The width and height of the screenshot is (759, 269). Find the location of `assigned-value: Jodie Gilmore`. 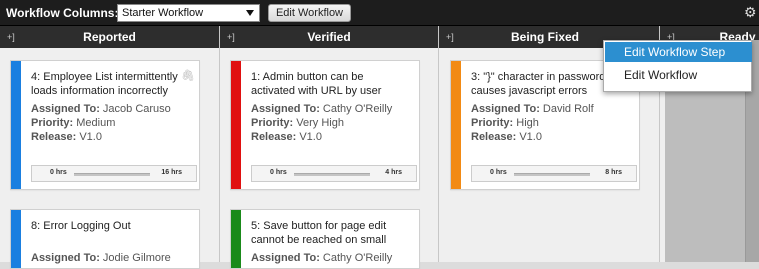

assigned-value: Jodie Gilmore is located at coordinates (136, 258).